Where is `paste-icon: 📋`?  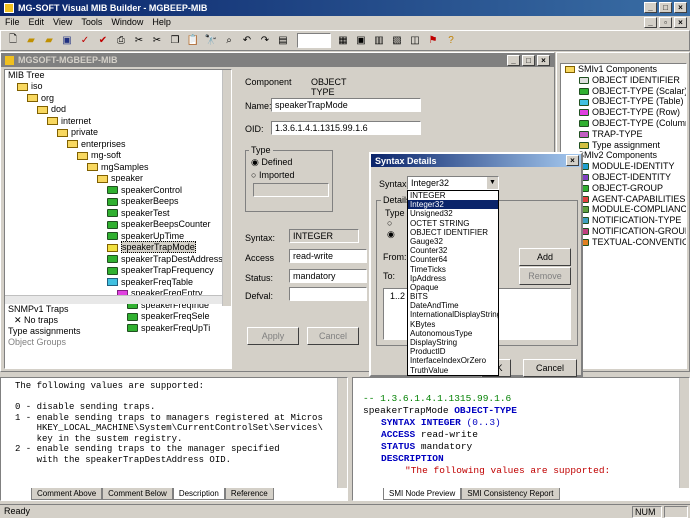
paste-icon: 📋 is located at coordinates (193, 41).